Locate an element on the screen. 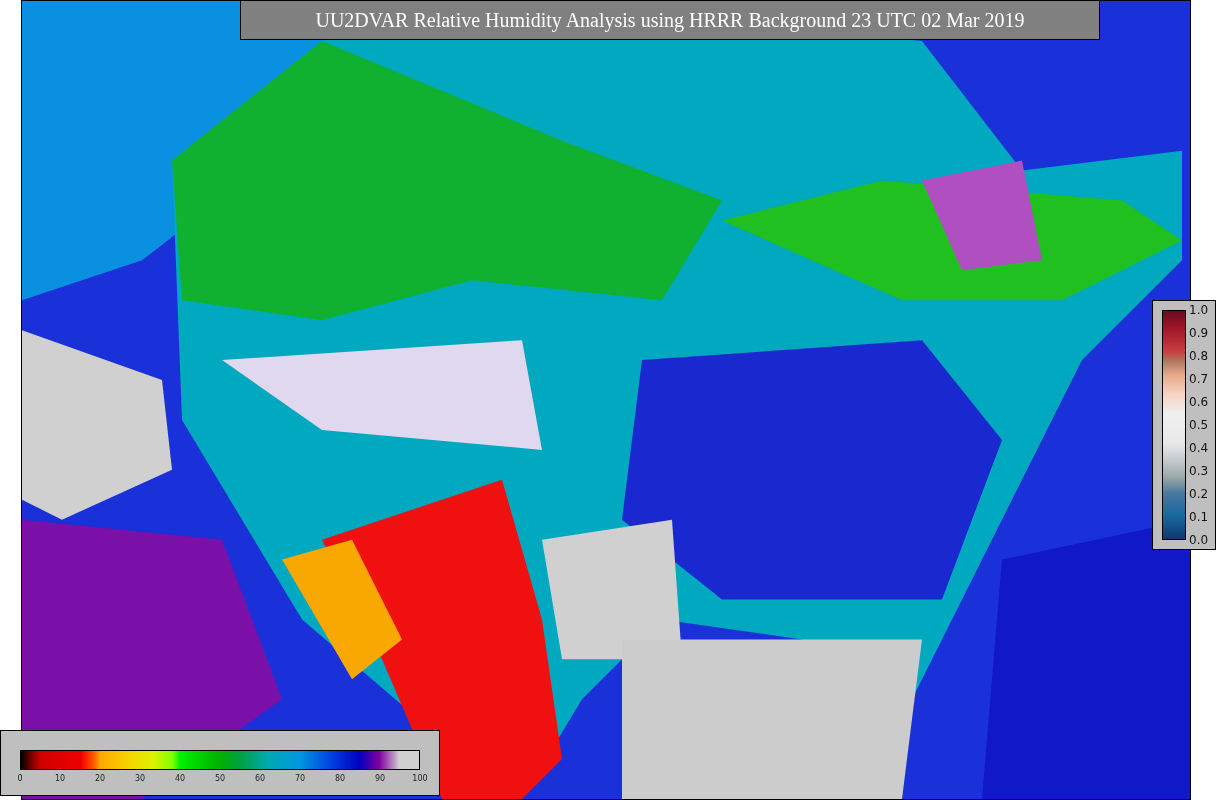 Image resolution: width=1216 pixels, height=800 pixels. scale-label: 80 is located at coordinates (340, 778).